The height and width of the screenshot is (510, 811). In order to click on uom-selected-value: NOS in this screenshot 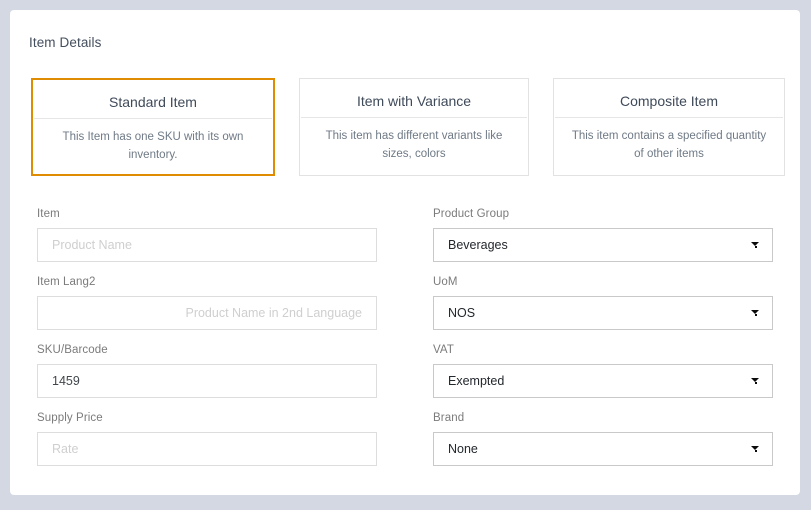, I will do `click(462, 313)`.